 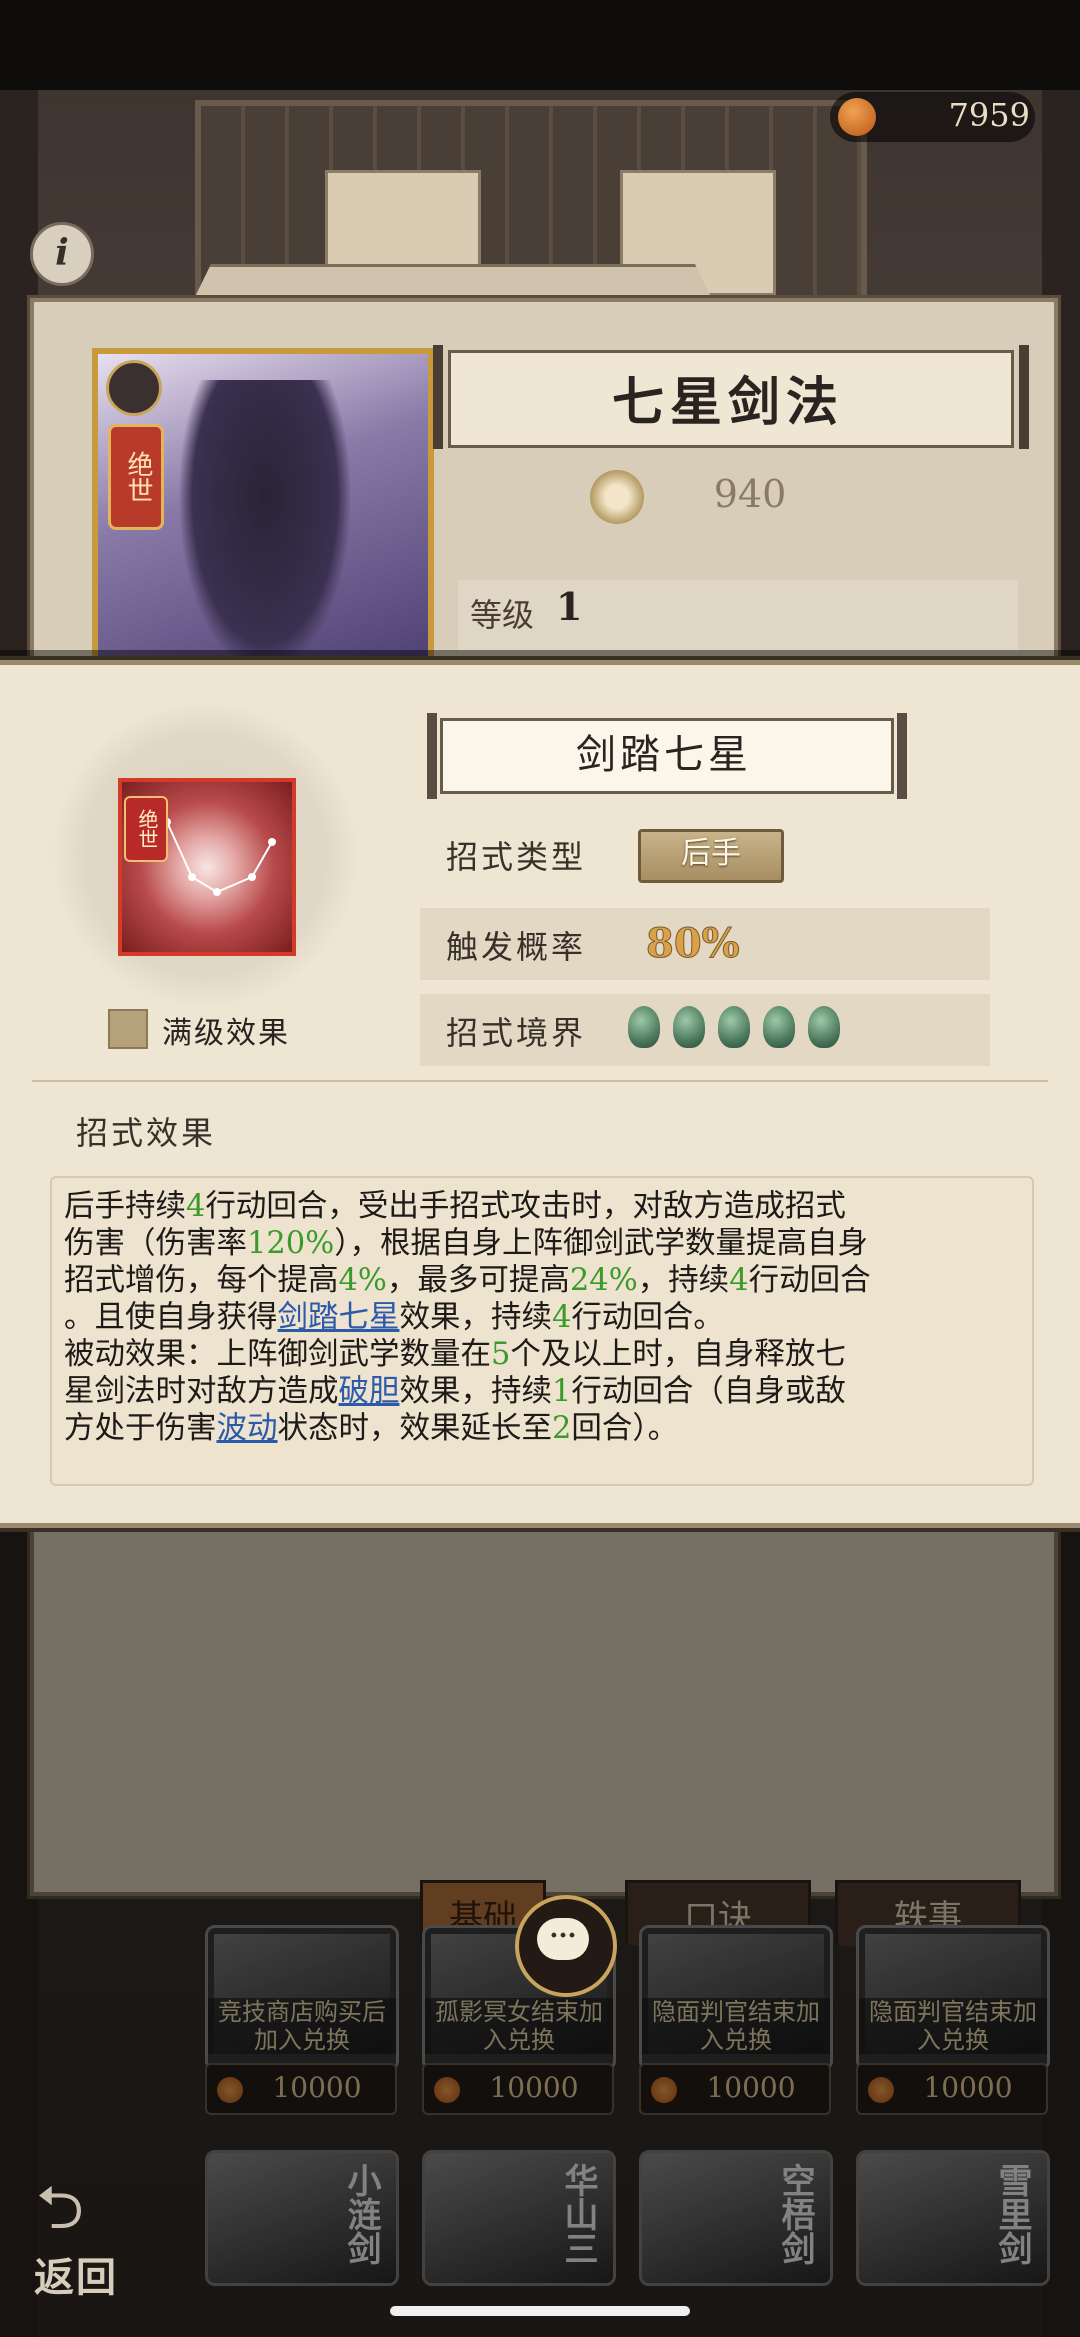 What do you see at coordinates (146, 829) in the screenshot?
I see `skill-icon-tag: 绝世` at bounding box center [146, 829].